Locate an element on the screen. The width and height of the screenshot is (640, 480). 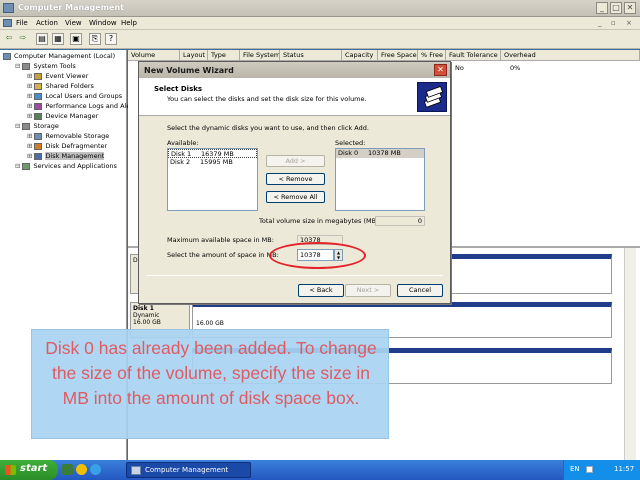
child-minimize-icon: _ is located at coordinates (600, 23).